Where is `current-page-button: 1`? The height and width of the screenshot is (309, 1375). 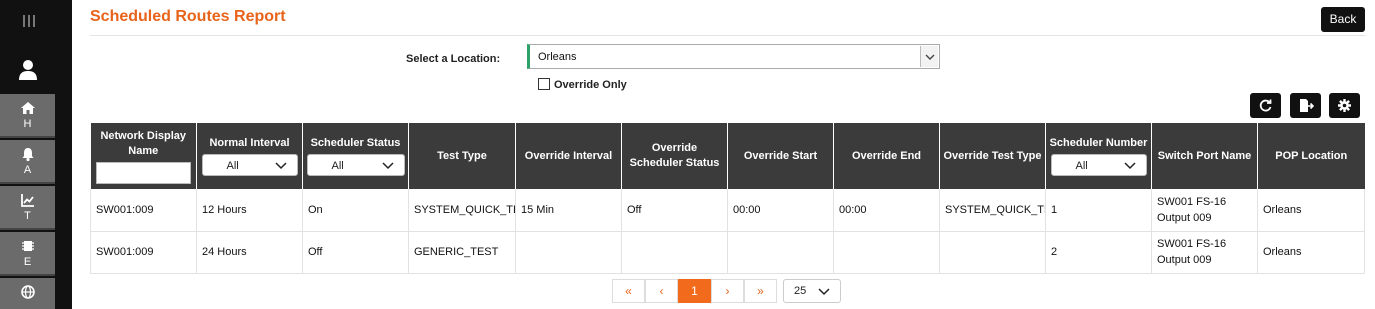 current-page-button: 1 is located at coordinates (694, 291).